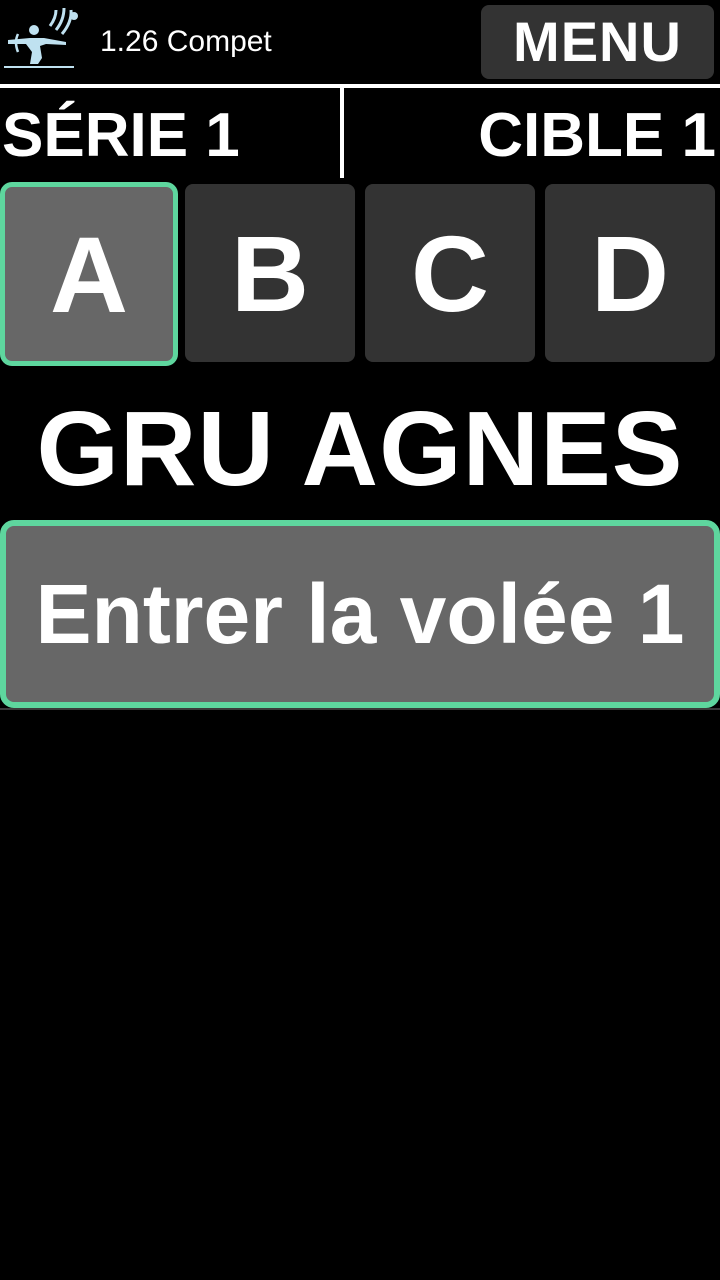 The height and width of the screenshot is (1280, 720). What do you see at coordinates (360, 709) in the screenshot?
I see `content-divider` at bounding box center [360, 709].